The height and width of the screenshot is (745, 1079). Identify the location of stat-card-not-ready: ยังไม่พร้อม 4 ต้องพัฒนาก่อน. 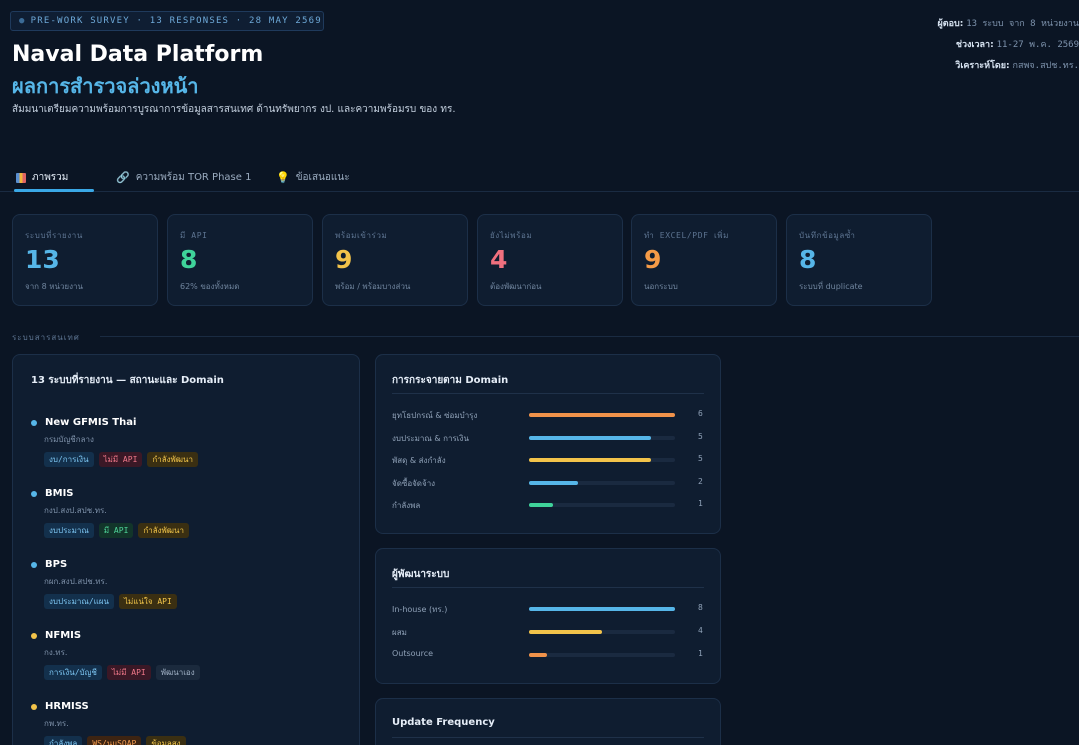
(550, 260).